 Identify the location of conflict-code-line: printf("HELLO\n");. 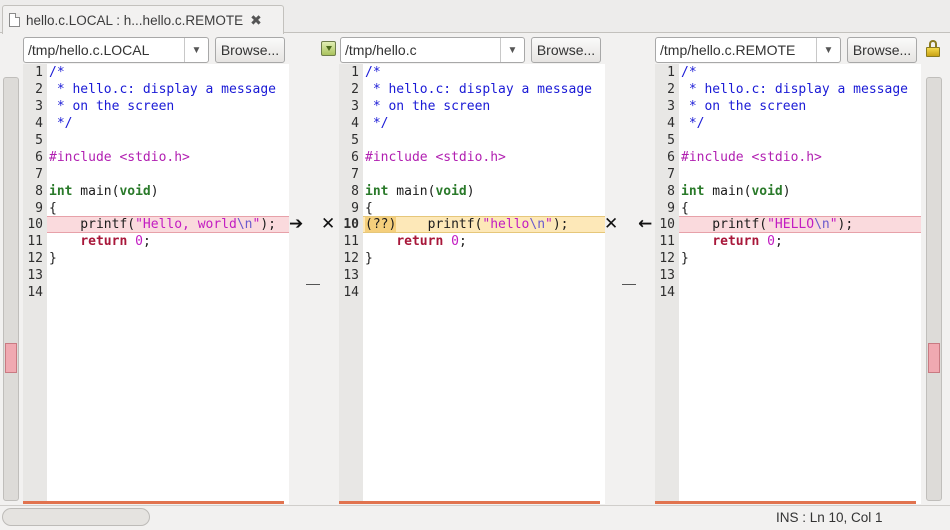
(767, 224).